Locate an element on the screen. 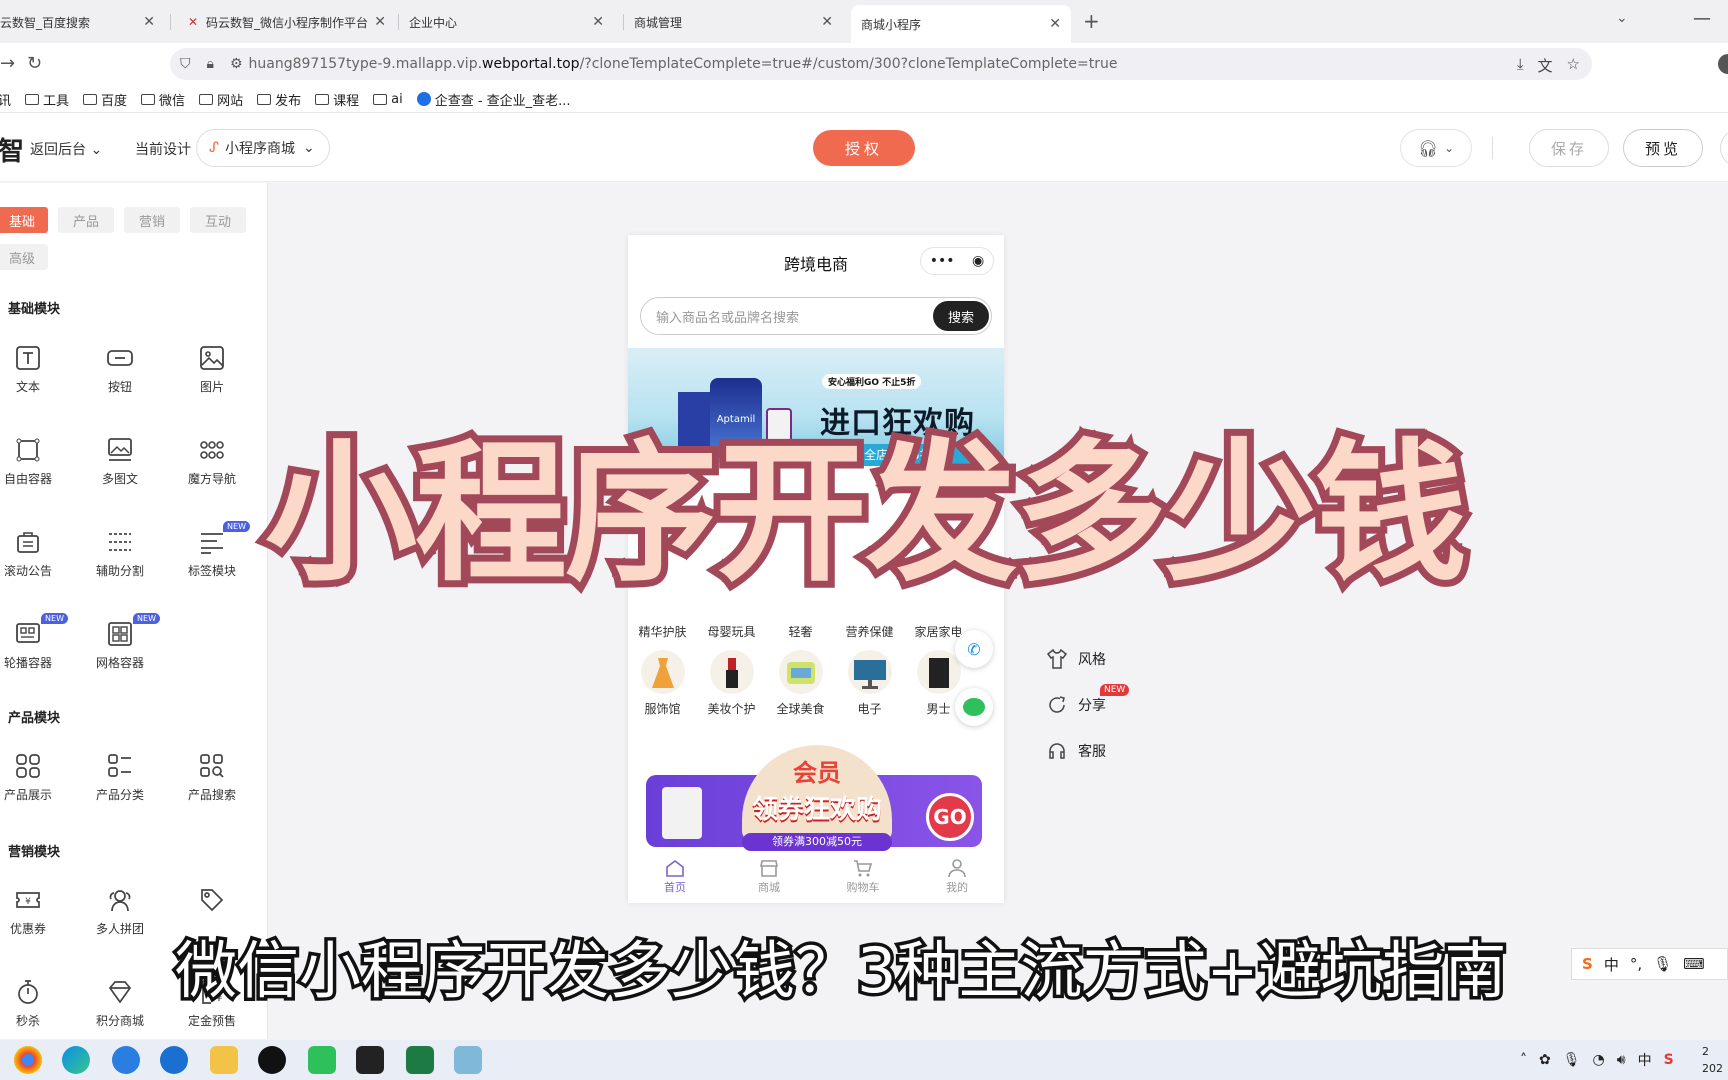  bookmark-folder-baidu: 百度 is located at coordinates (105, 99).